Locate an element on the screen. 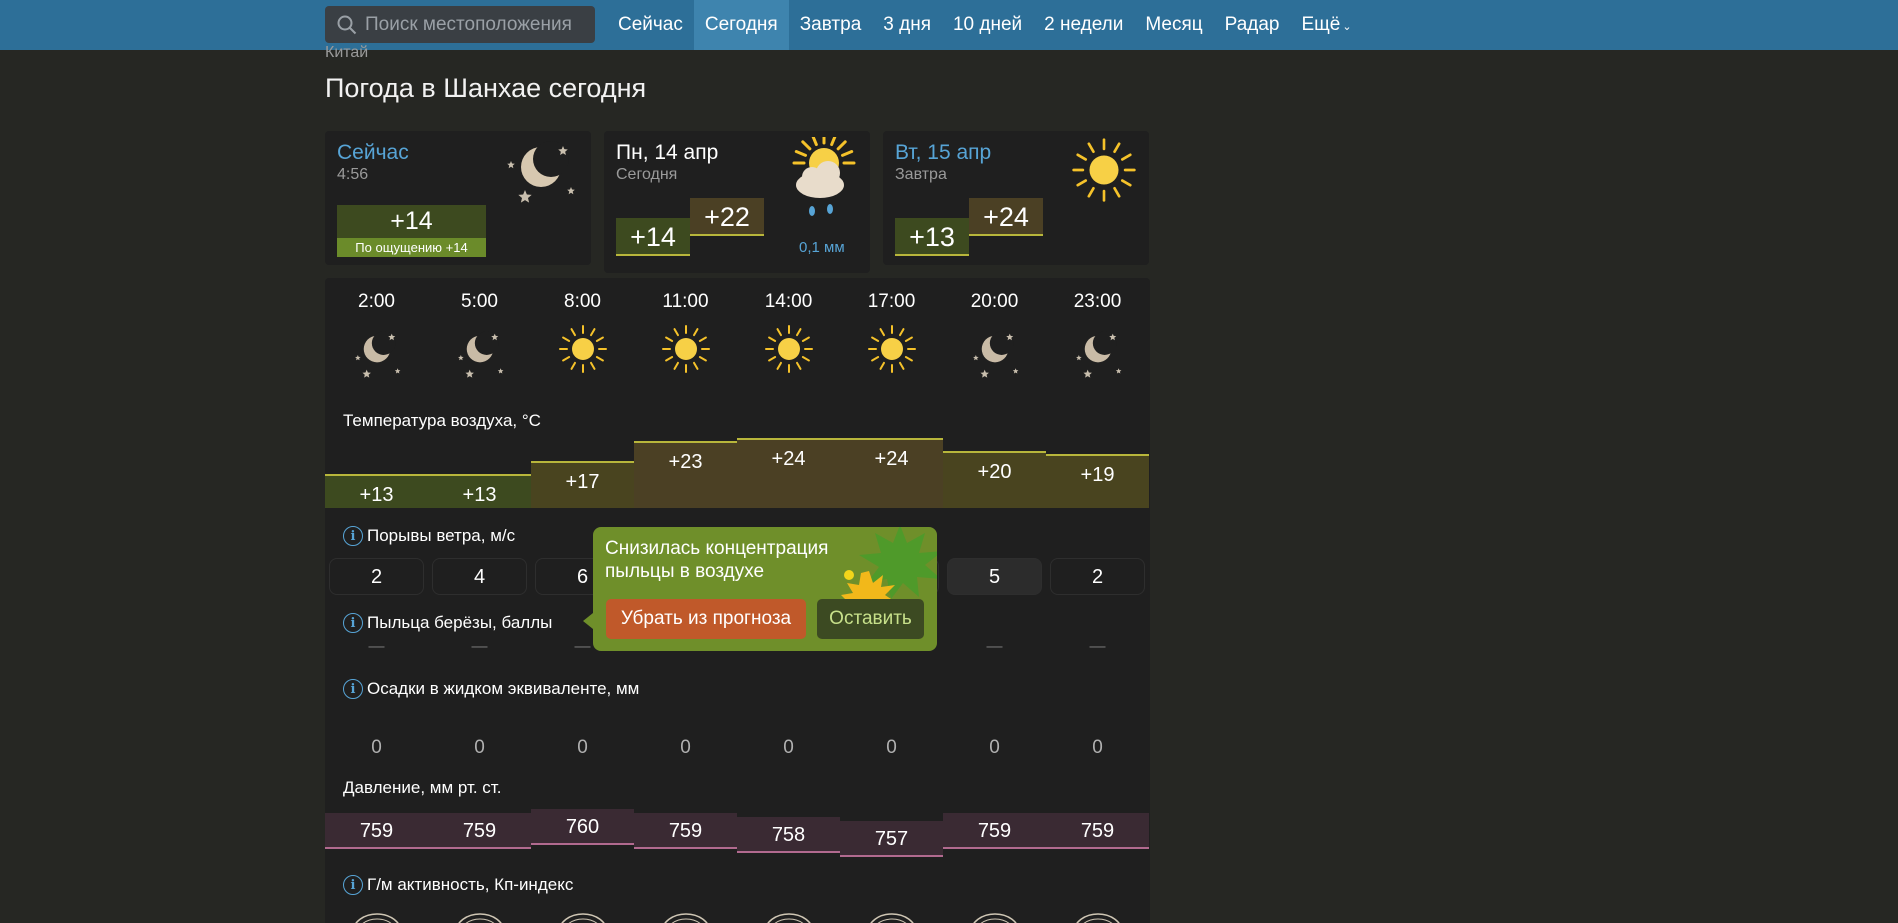  nav-tab-8: Ещё ⌄ is located at coordinates (1327, 25).